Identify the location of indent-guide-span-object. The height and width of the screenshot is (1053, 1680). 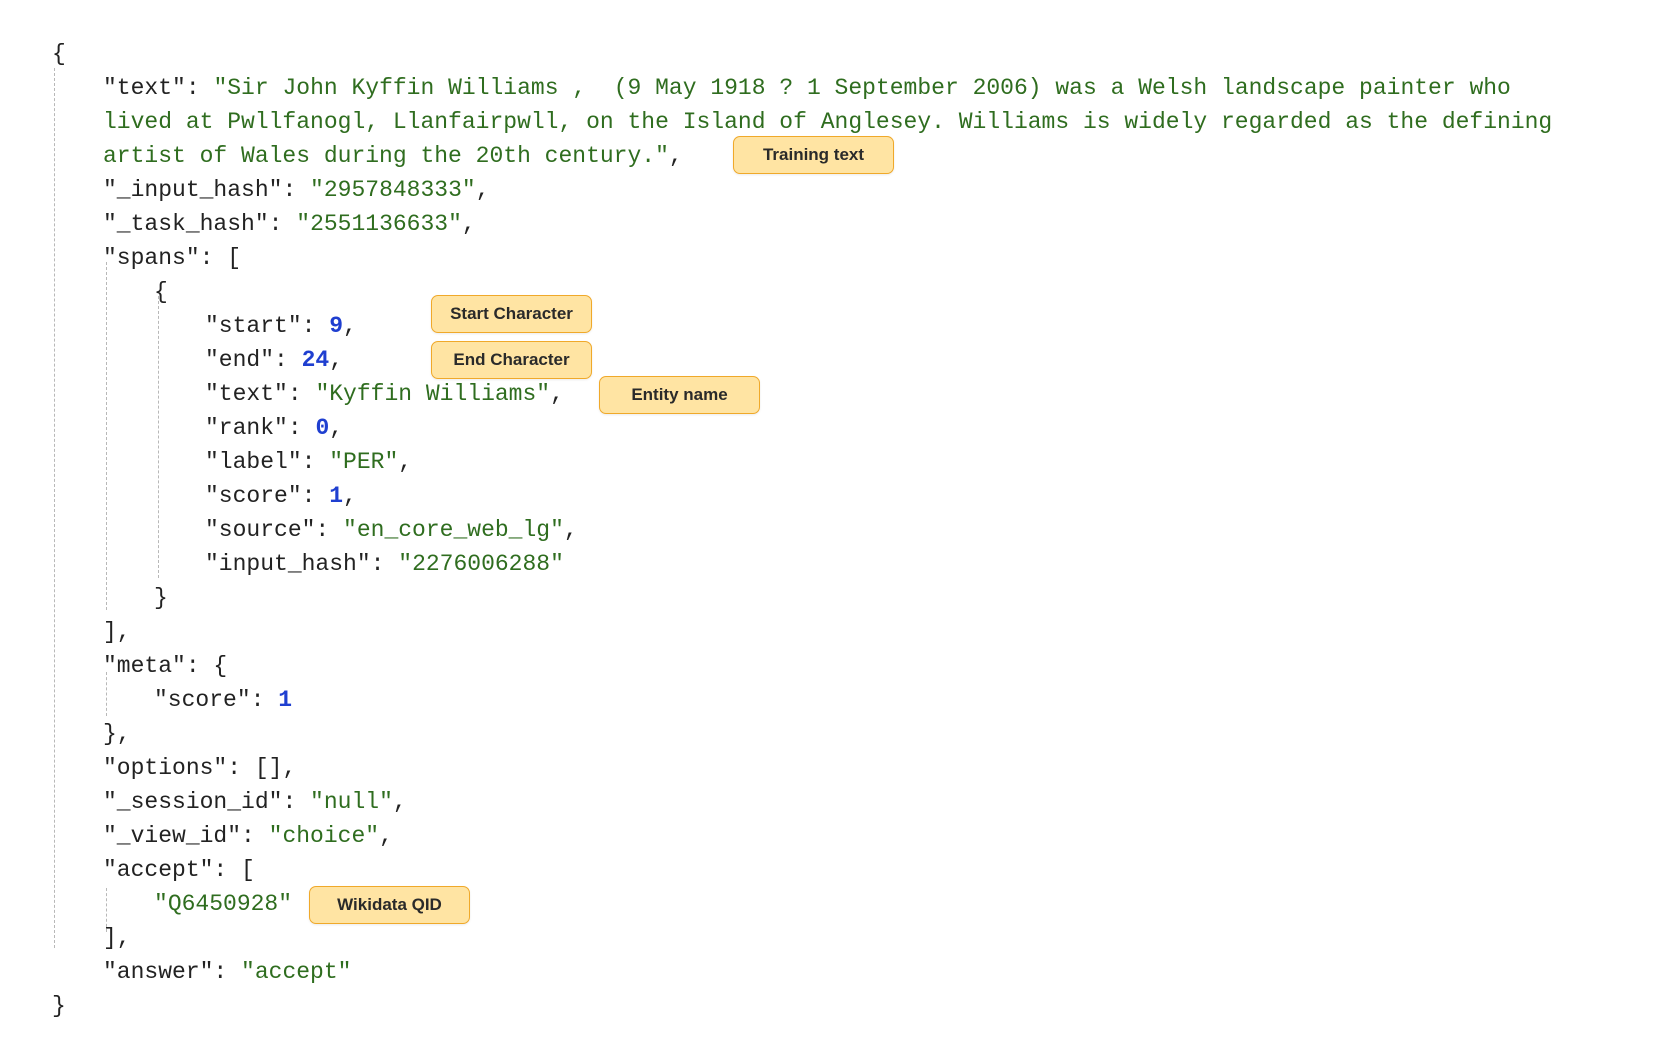
(158, 437).